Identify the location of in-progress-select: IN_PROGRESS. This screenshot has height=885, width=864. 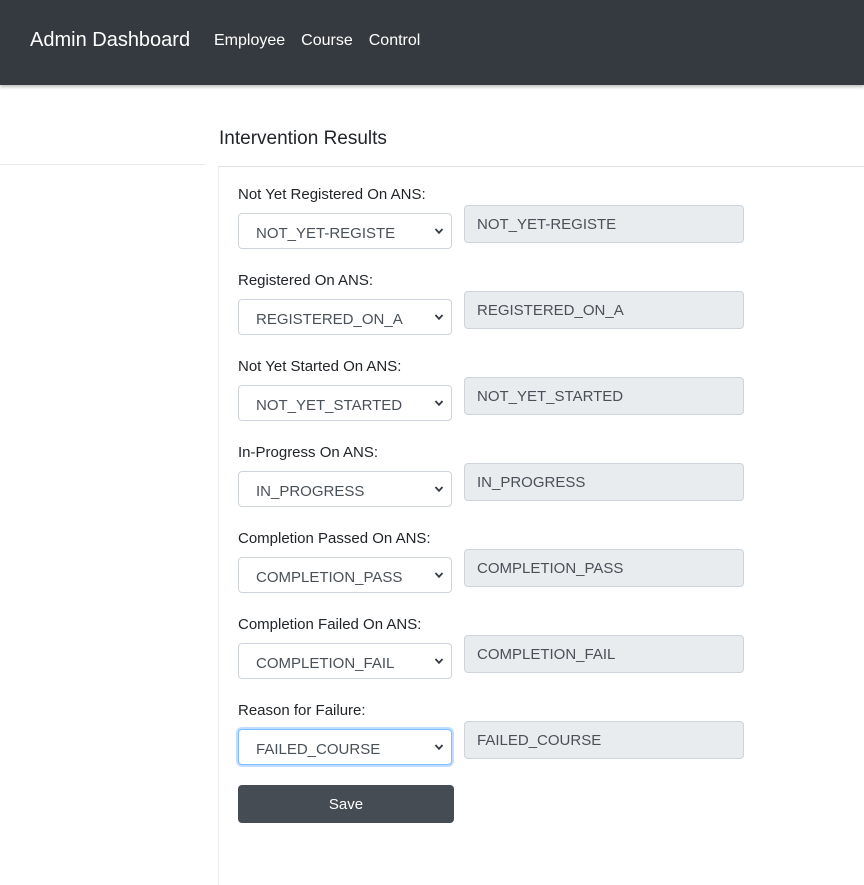
(345, 489).